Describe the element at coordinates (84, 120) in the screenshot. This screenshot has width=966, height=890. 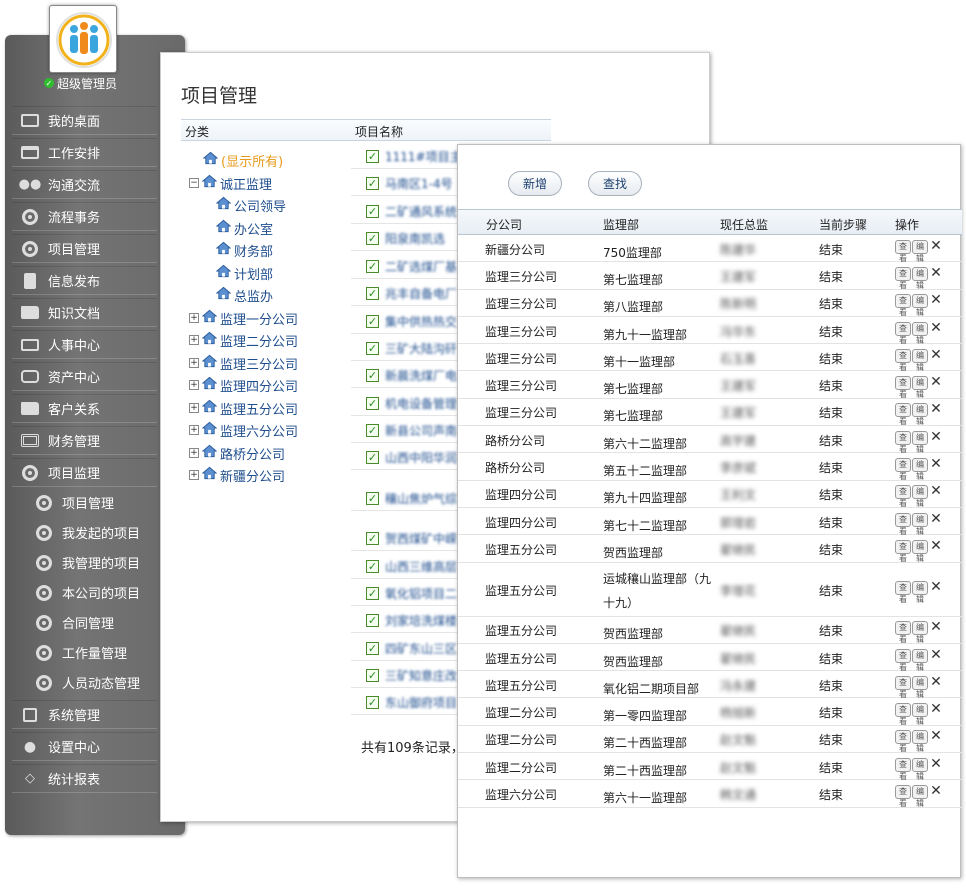
I see `sidebar-item-1: 我的桌面` at that location.